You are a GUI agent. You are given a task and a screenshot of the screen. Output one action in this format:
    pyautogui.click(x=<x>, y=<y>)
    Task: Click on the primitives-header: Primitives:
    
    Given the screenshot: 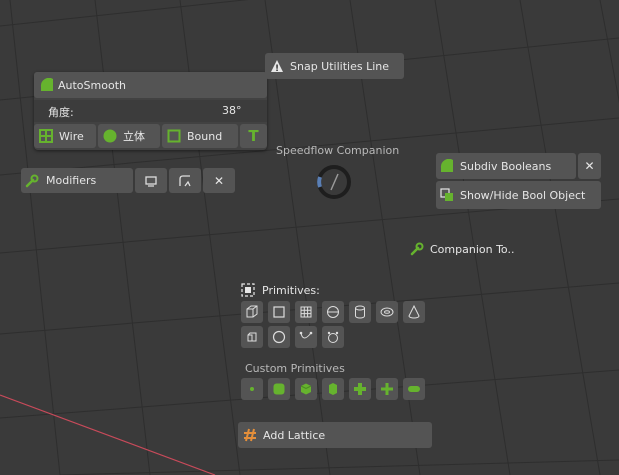 What is the action you would take?
    pyautogui.click(x=280, y=290)
    